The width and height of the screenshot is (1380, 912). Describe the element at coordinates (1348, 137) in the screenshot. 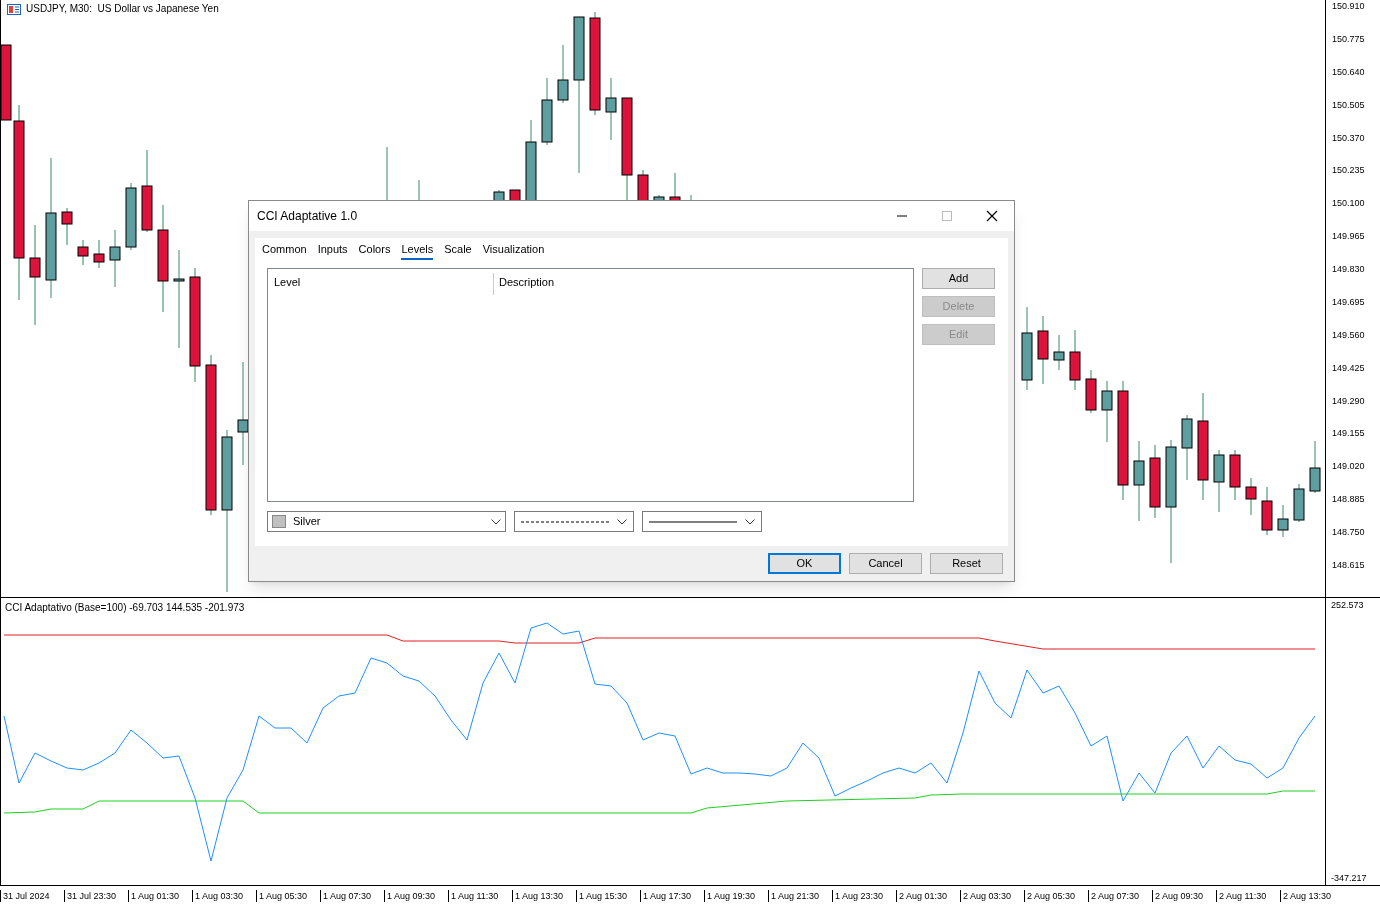

I see `price-label: 150.370` at that location.